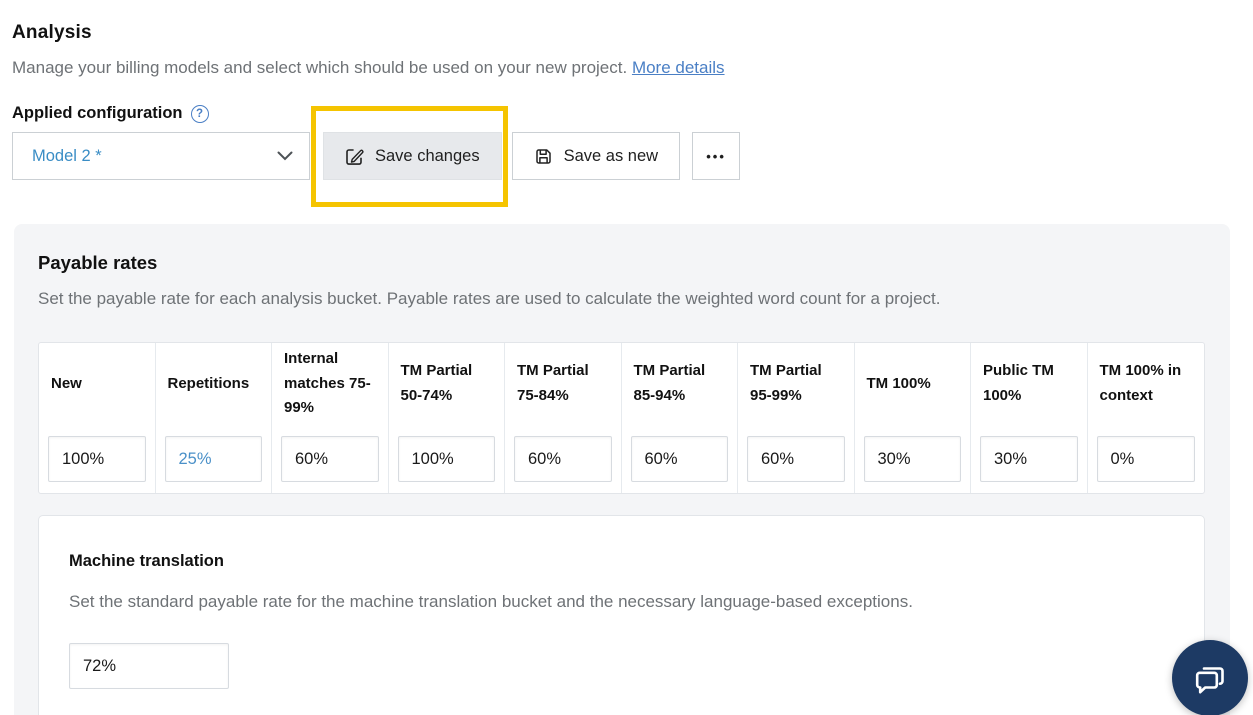  Describe the element at coordinates (563, 384) in the screenshot. I see `column-header: TM Partial 75-84%` at that location.